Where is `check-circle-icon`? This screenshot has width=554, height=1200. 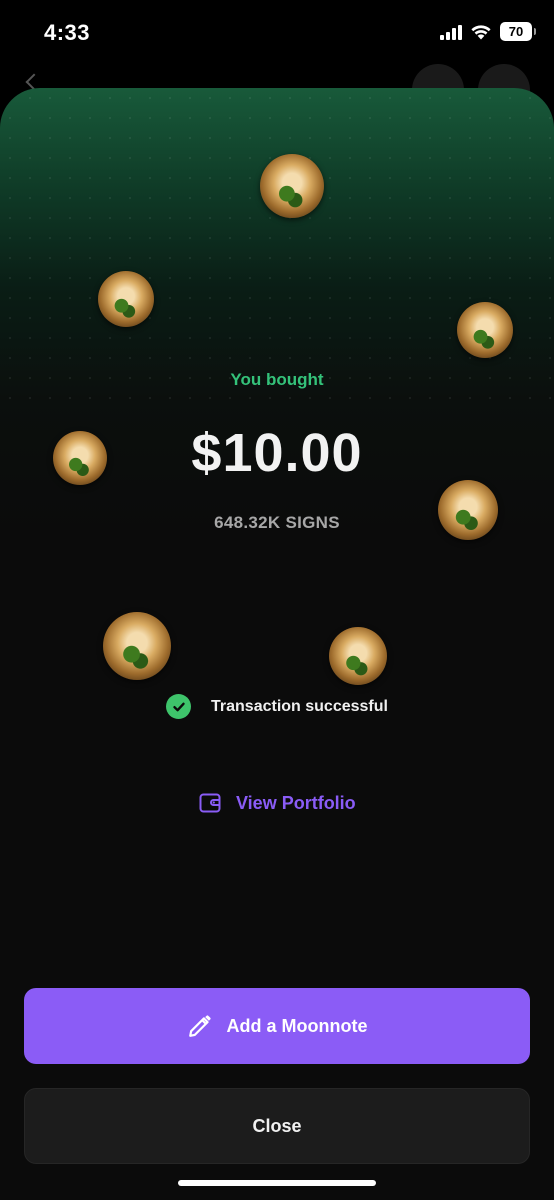 check-circle-icon is located at coordinates (178, 706).